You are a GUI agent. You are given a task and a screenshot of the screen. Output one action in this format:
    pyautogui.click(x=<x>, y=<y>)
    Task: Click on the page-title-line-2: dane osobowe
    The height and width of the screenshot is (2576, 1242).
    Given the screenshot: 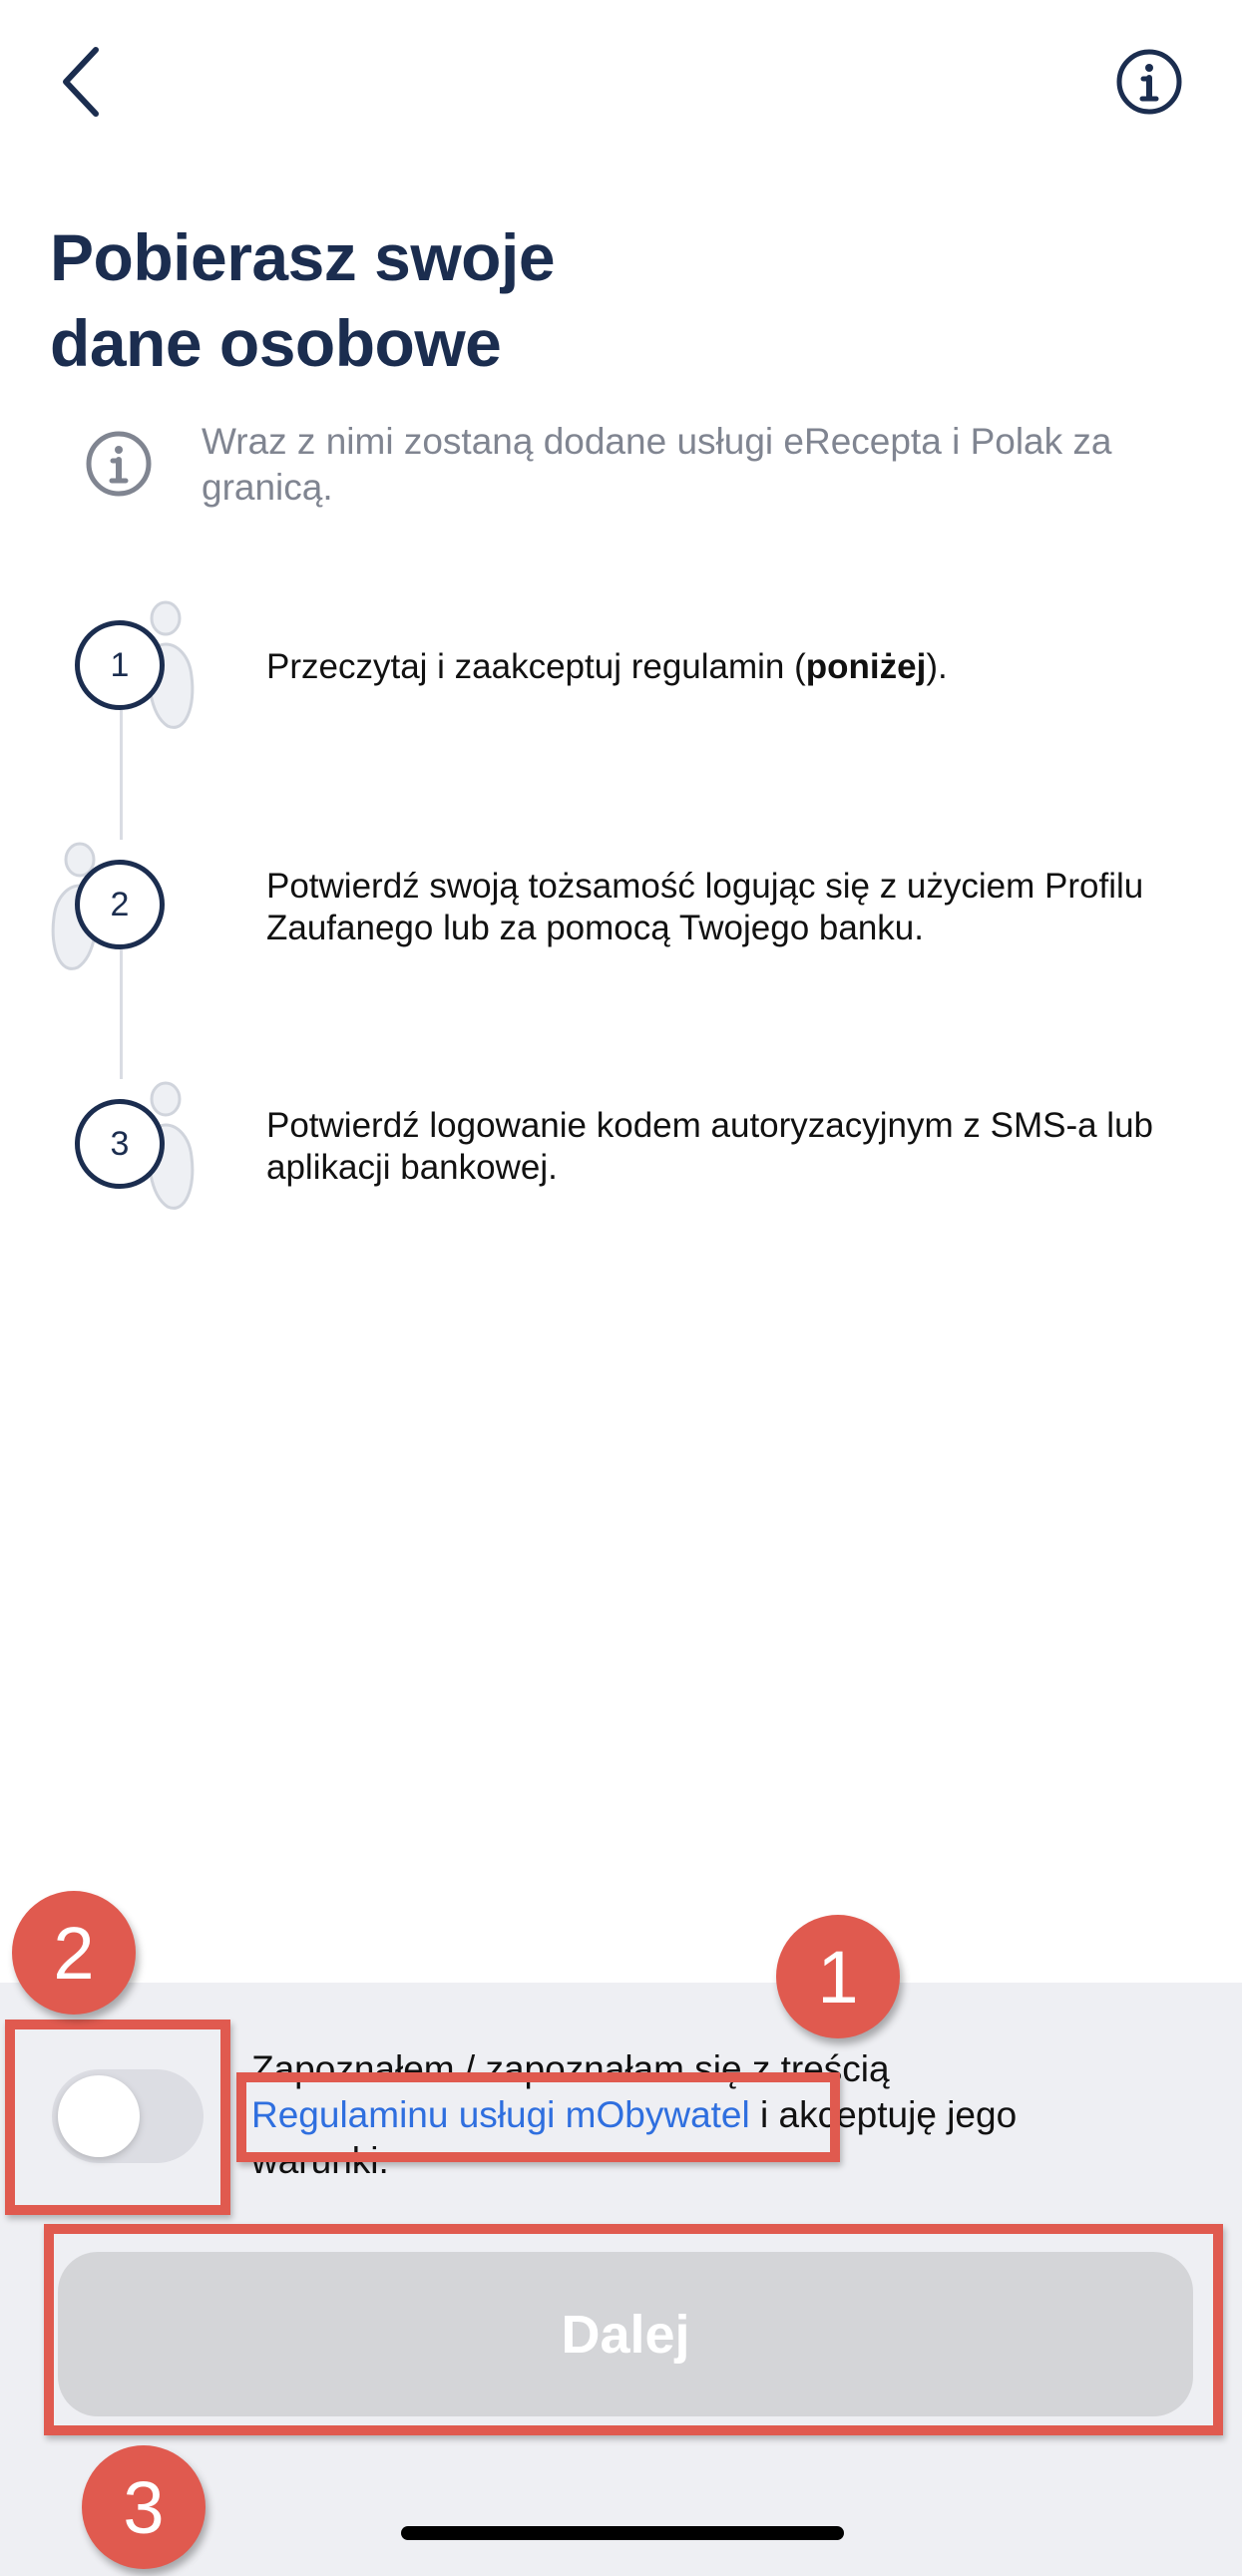 What is the action you would take?
    pyautogui.click(x=276, y=343)
    